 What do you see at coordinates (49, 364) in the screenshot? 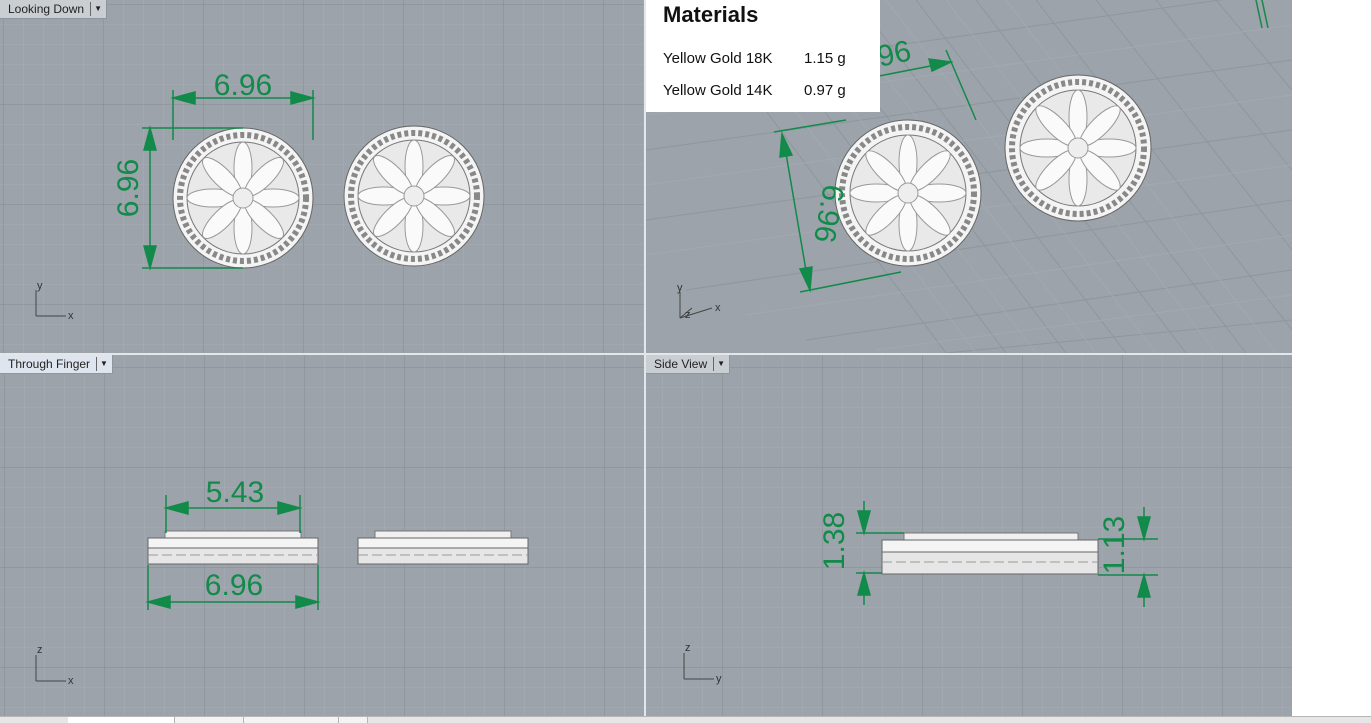
I see `viewport-front-title: Through Finger` at bounding box center [49, 364].